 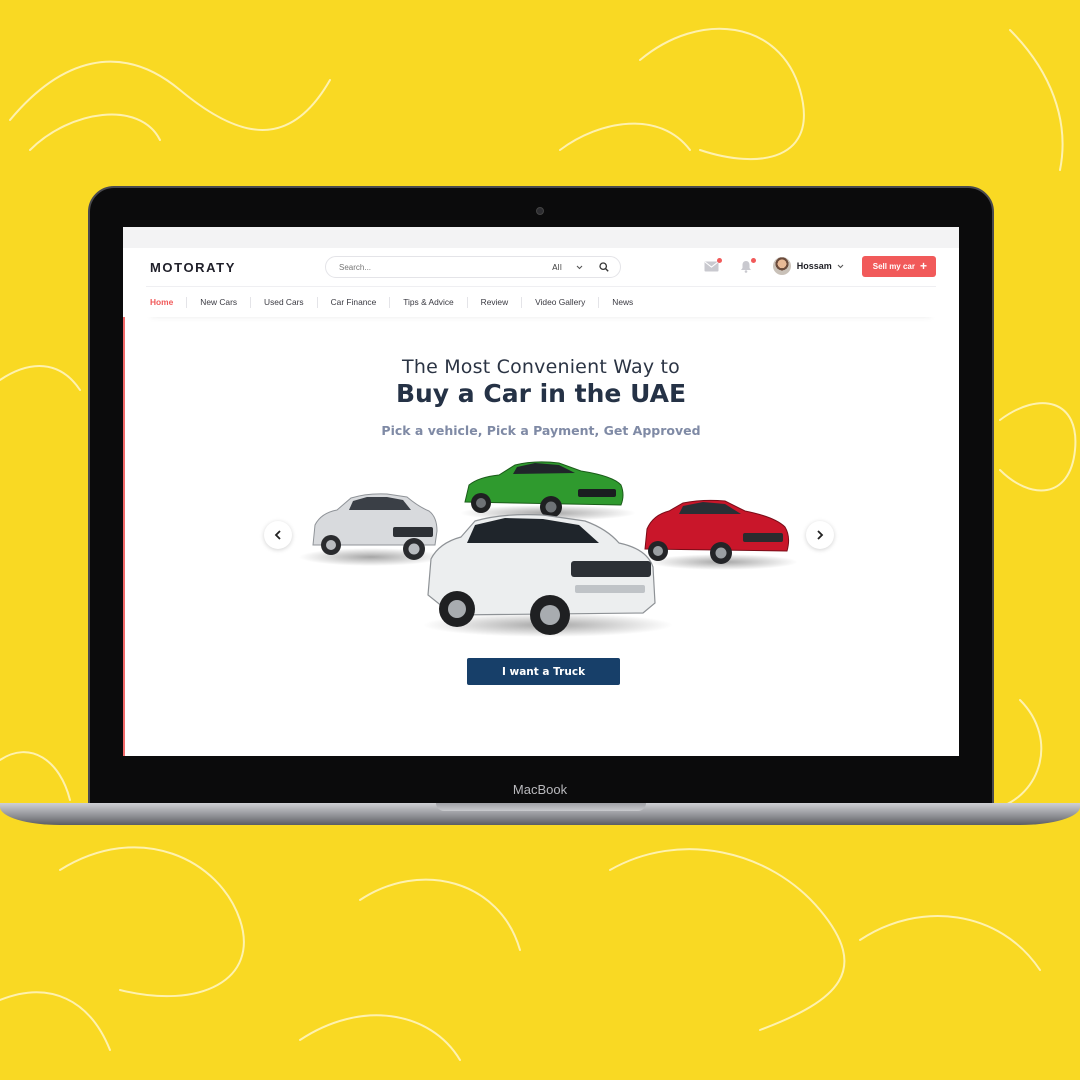 I want to click on white-suv, so click(x=548, y=575).